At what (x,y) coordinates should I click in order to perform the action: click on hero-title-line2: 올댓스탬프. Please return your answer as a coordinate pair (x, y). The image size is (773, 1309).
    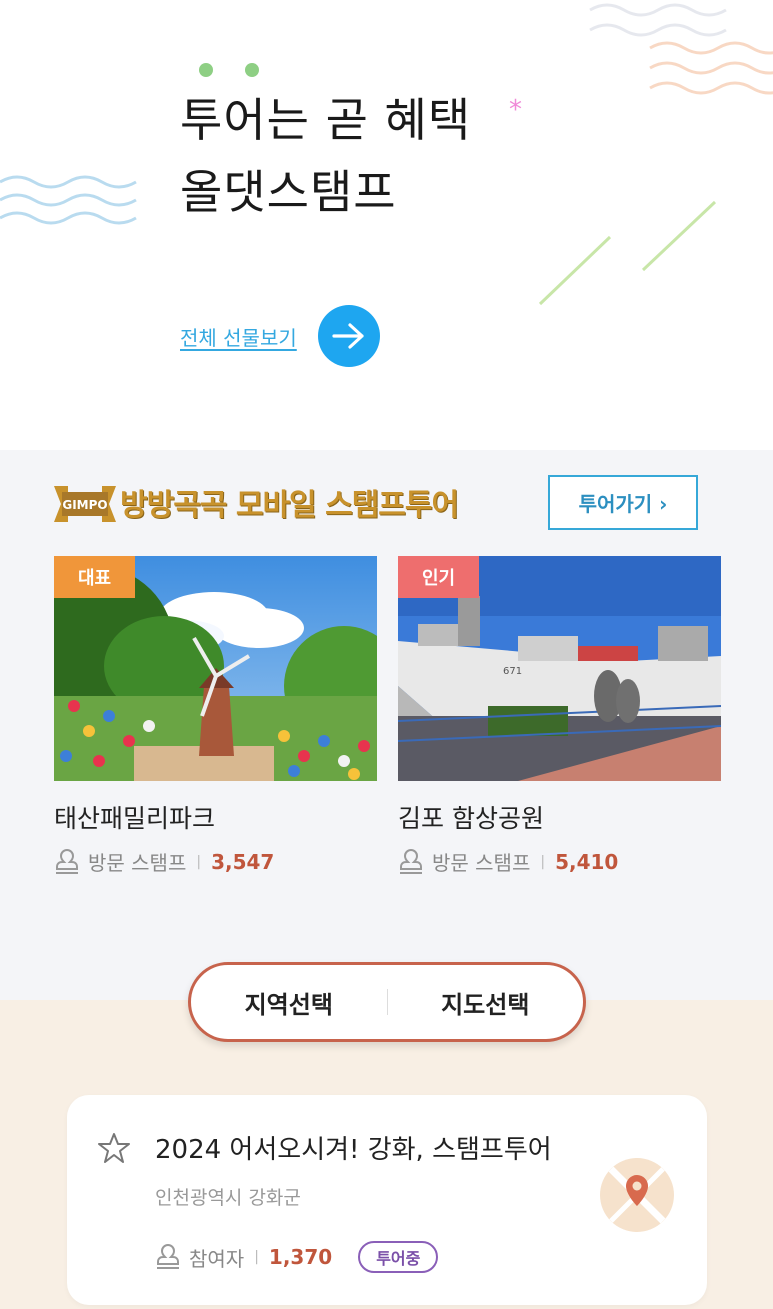
    Looking at the image, I should click on (288, 192).